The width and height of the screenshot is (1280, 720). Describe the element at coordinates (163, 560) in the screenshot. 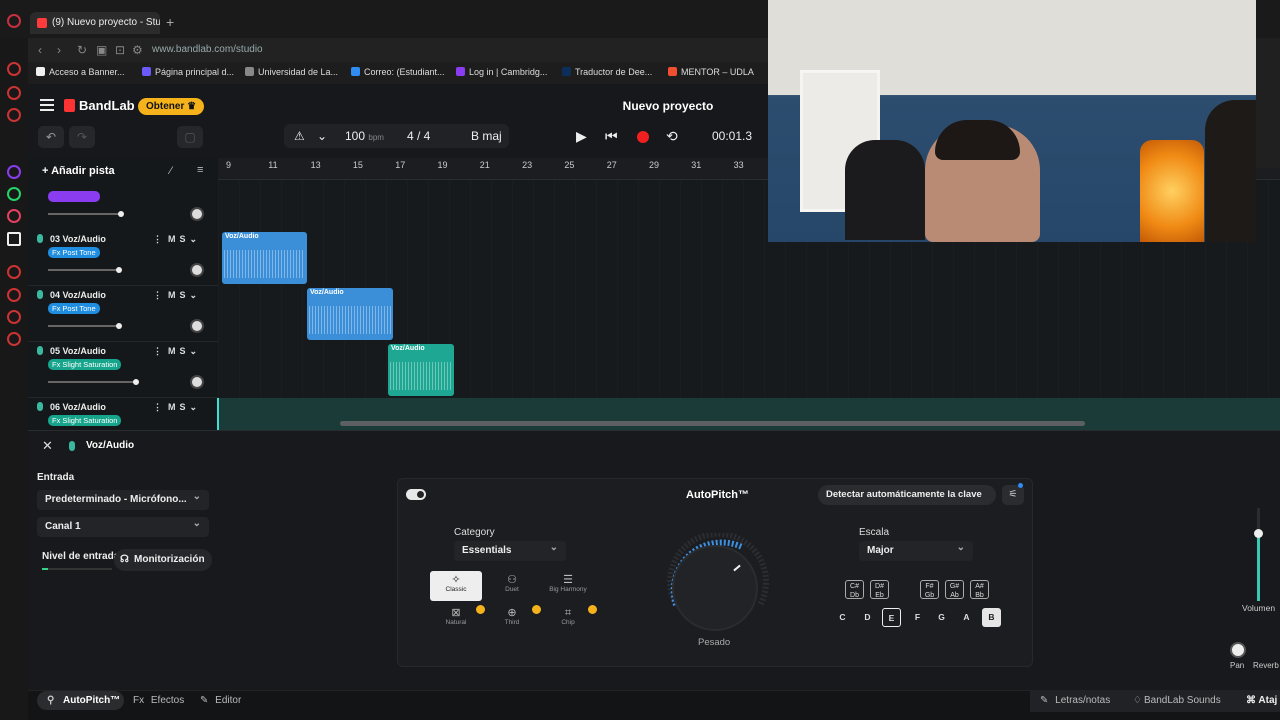

I see `monitor-button: ☊ Monitorización` at that location.